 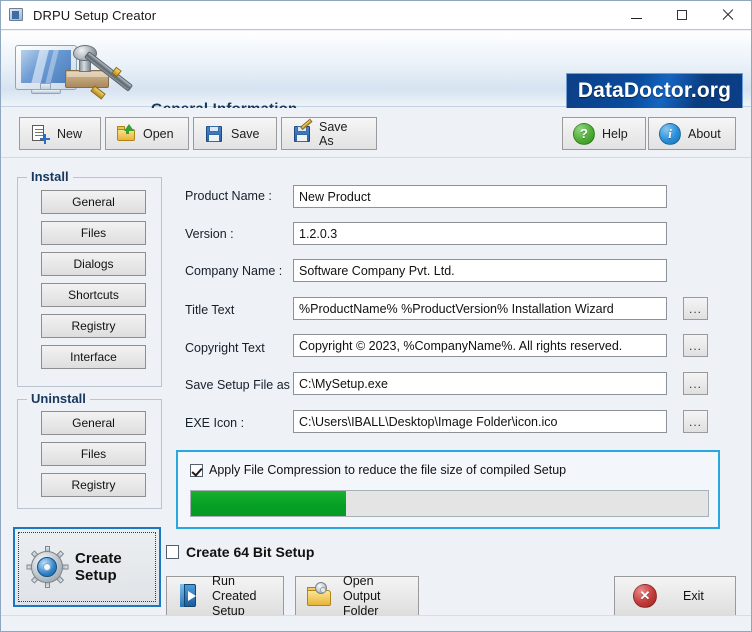 What do you see at coordinates (50, 176) in the screenshot?
I see `install-group-caption: Install` at bounding box center [50, 176].